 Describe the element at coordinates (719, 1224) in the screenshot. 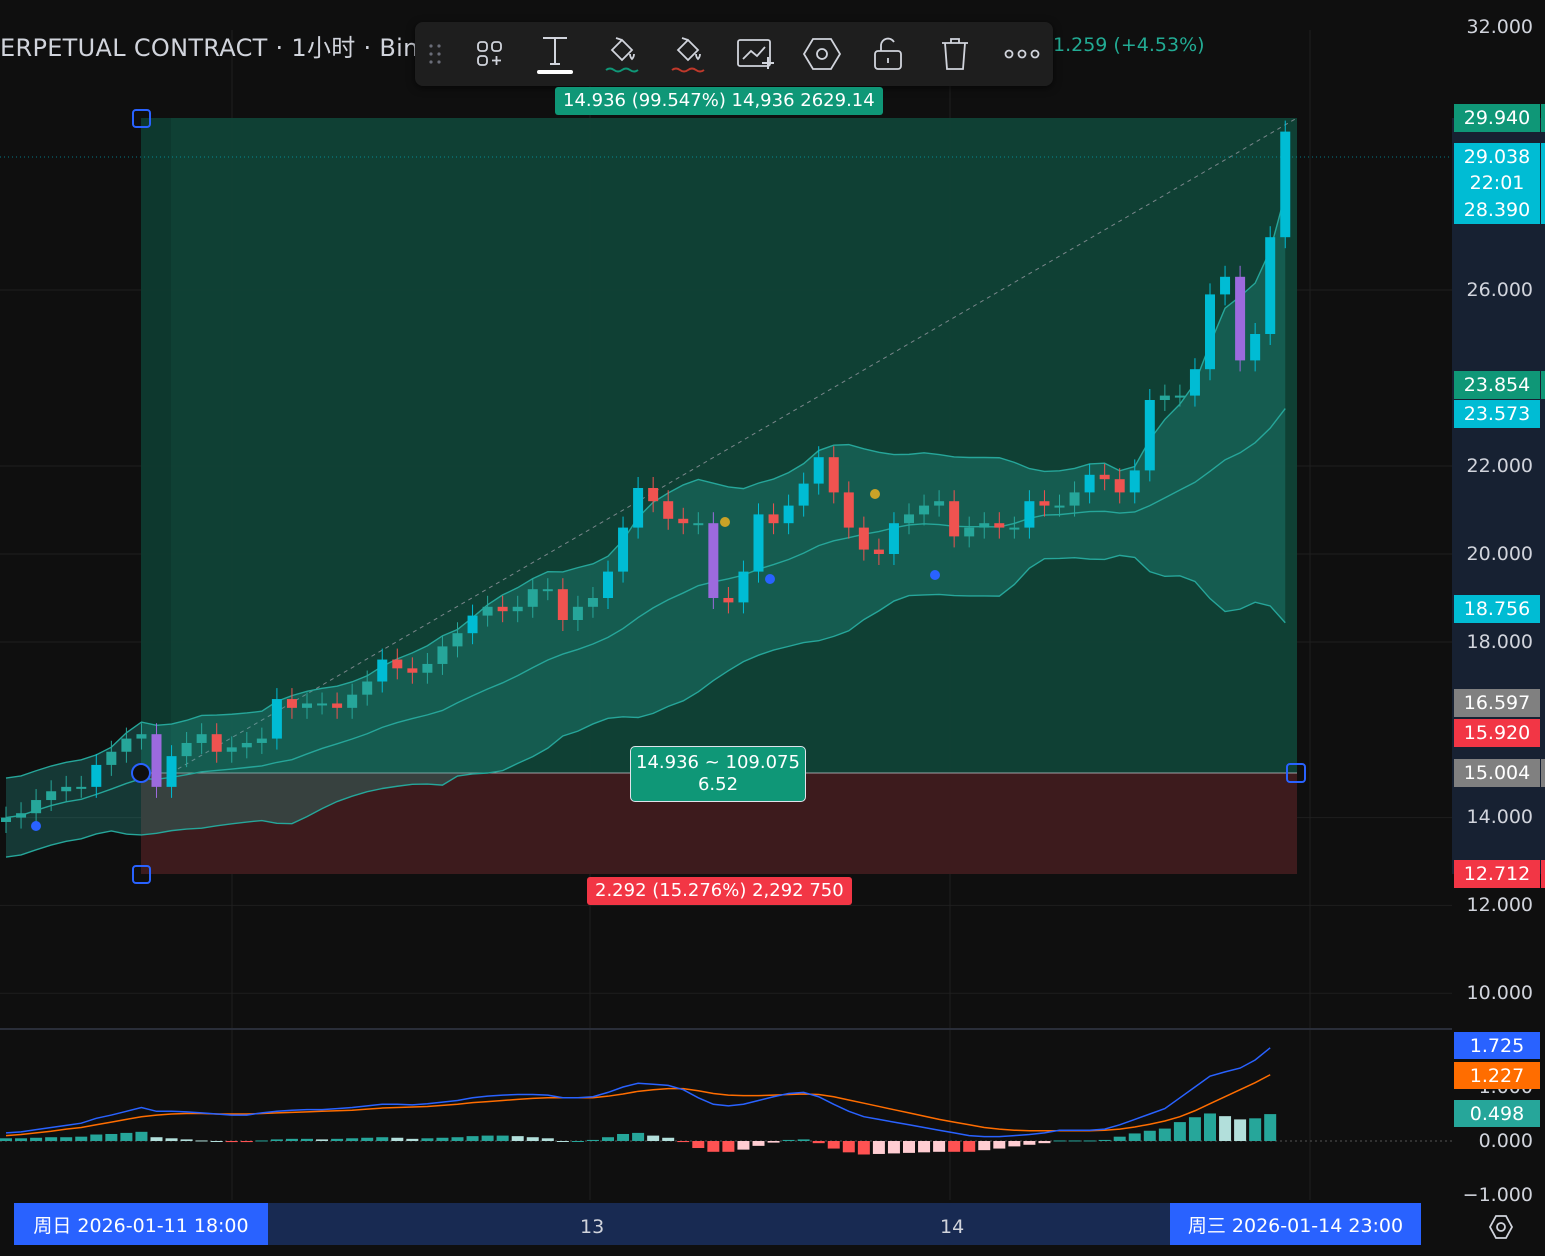

I see `time-range-highlight` at that location.